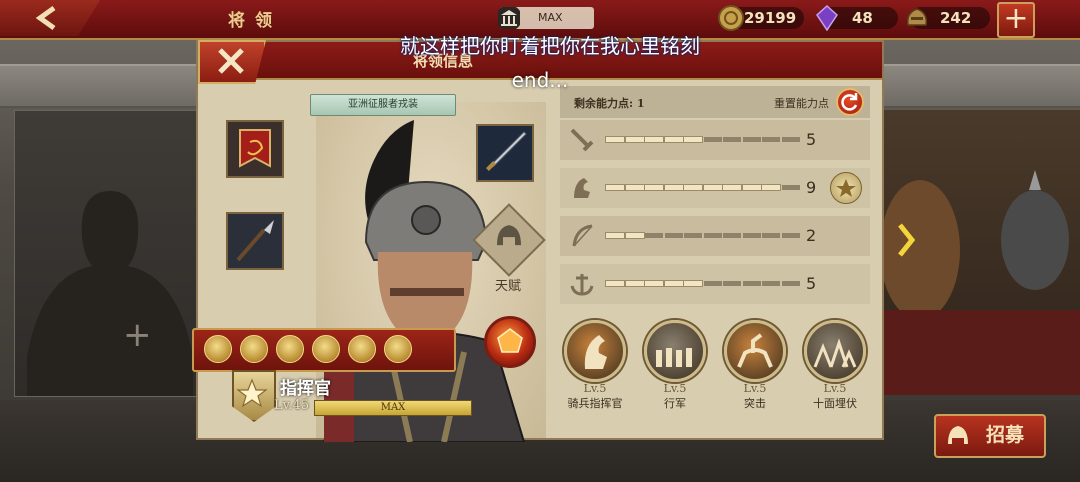  Describe the element at coordinates (595, 403) in the screenshot. I see `skill-name: 骑兵指挥官` at that location.